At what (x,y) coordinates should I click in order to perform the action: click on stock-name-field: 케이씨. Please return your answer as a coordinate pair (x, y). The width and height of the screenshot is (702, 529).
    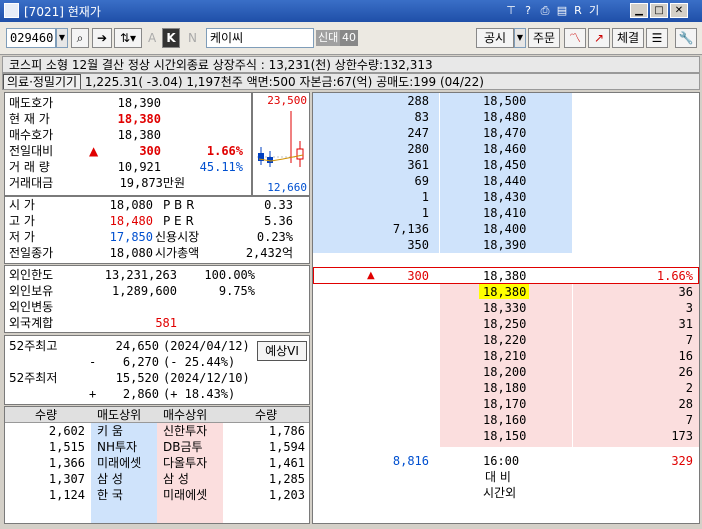
    Looking at the image, I should click on (260, 38).